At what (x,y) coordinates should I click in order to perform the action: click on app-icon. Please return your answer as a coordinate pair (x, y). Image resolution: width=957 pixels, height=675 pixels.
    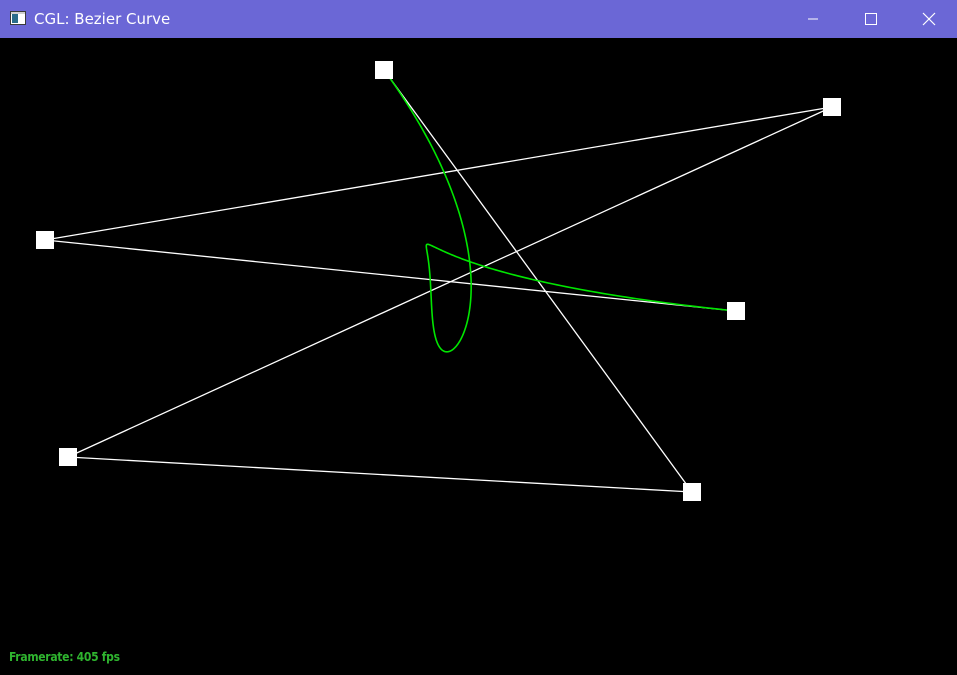
    Looking at the image, I should click on (18, 18).